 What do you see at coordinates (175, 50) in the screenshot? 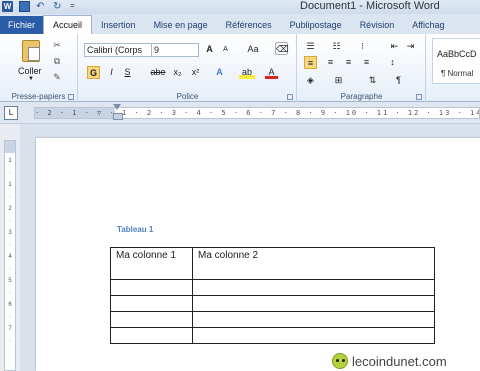
I see `font-size-select: 9` at bounding box center [175, 50].